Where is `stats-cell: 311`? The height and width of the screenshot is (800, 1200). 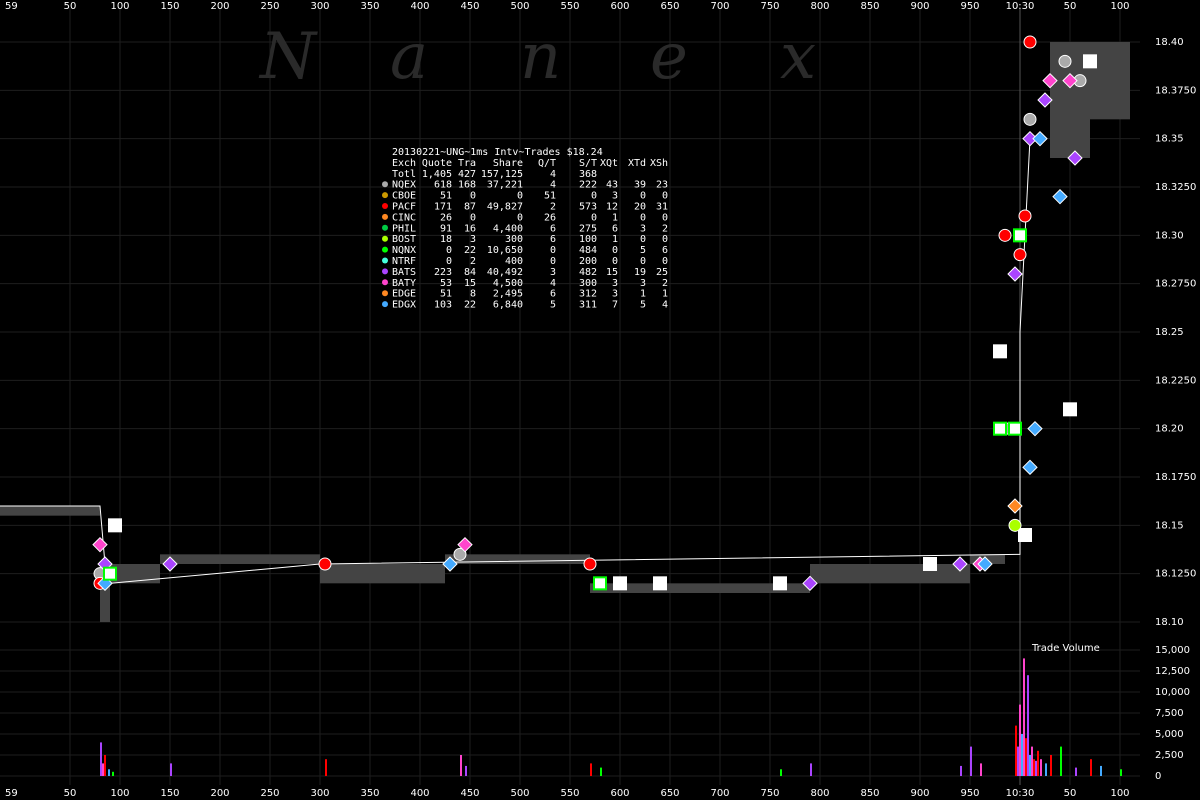 stats-cell: 311 is located at coordinates (588, 305).